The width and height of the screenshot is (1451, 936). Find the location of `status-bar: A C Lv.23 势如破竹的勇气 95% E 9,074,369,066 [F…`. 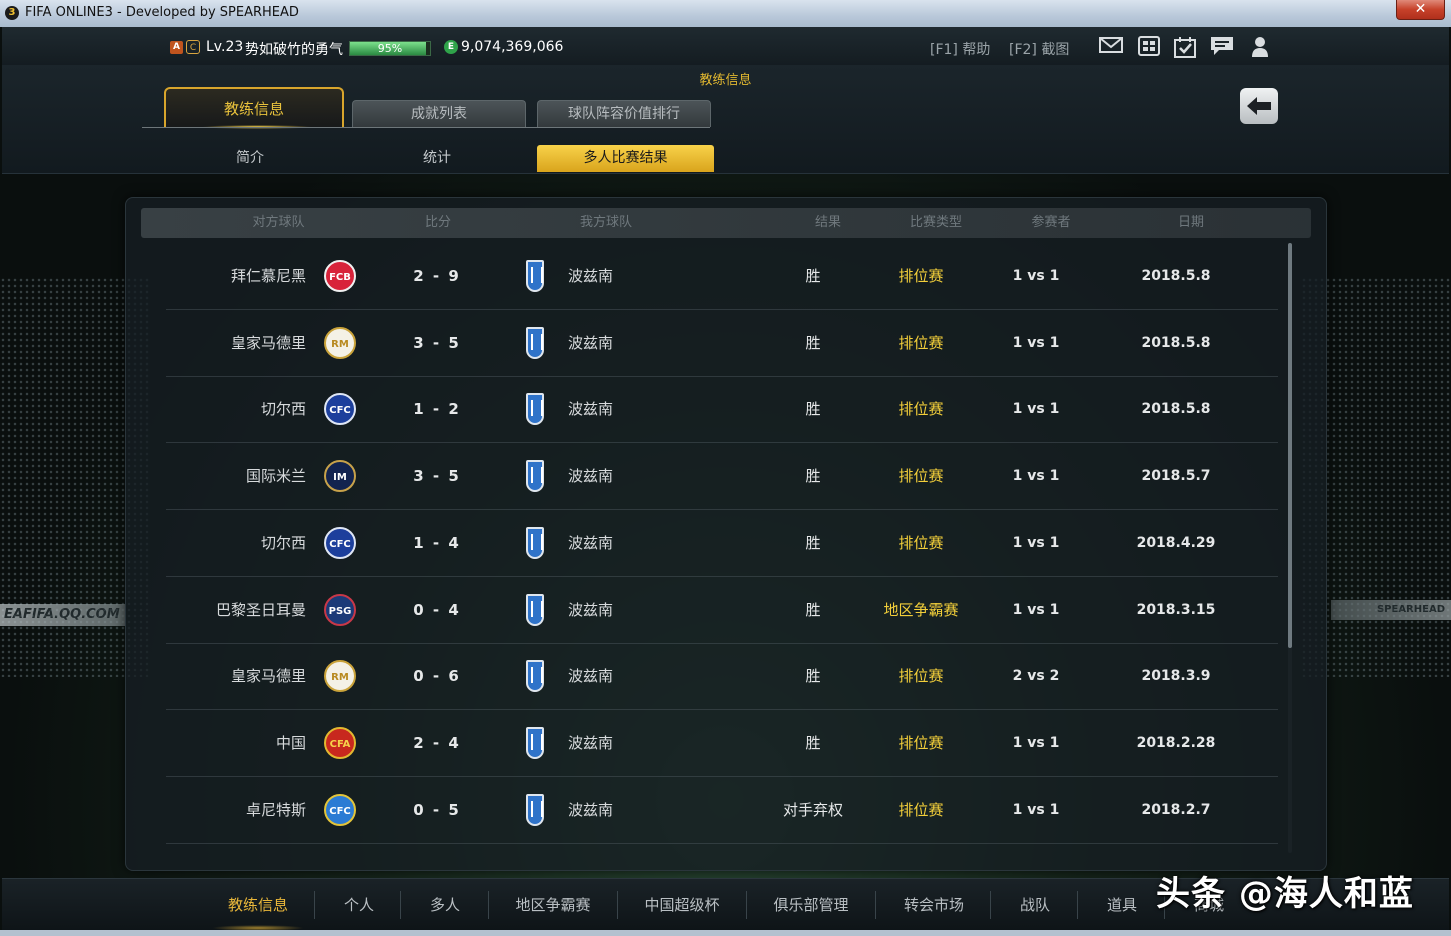

status-bar: A C Lv.23 势如破竹的勇气 95% E 9,074,369,066 [F… is located at coordinates (725, 46).